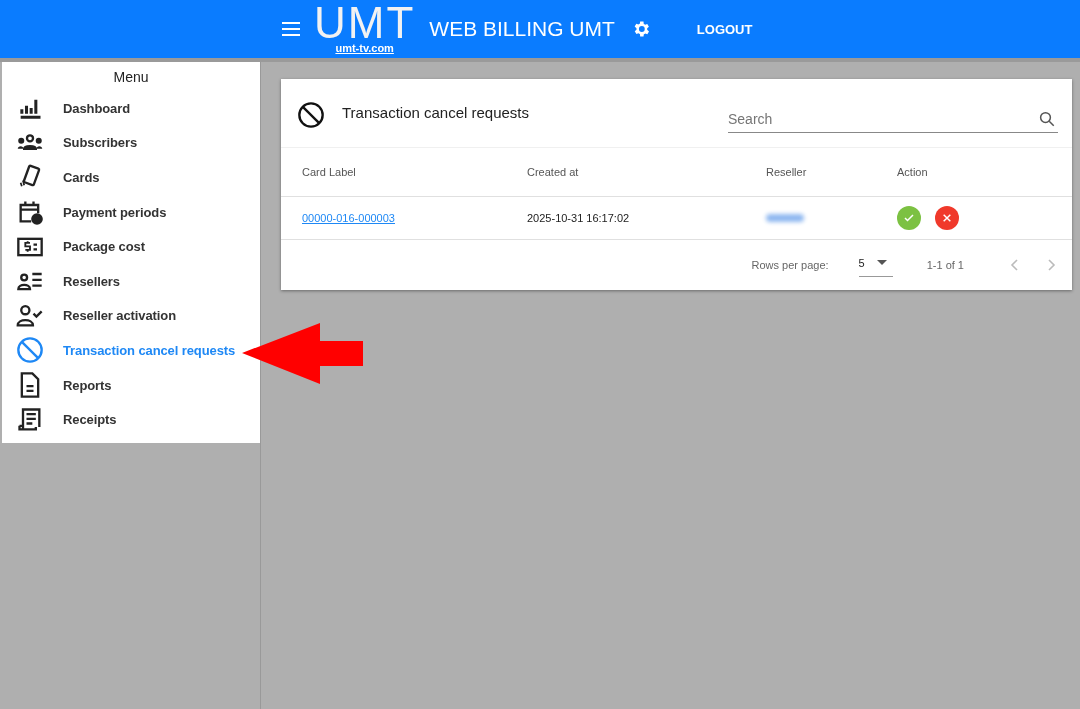 This screenshot has height=709, width=1080. I want to click on search-field: Search, so click(893, 119).